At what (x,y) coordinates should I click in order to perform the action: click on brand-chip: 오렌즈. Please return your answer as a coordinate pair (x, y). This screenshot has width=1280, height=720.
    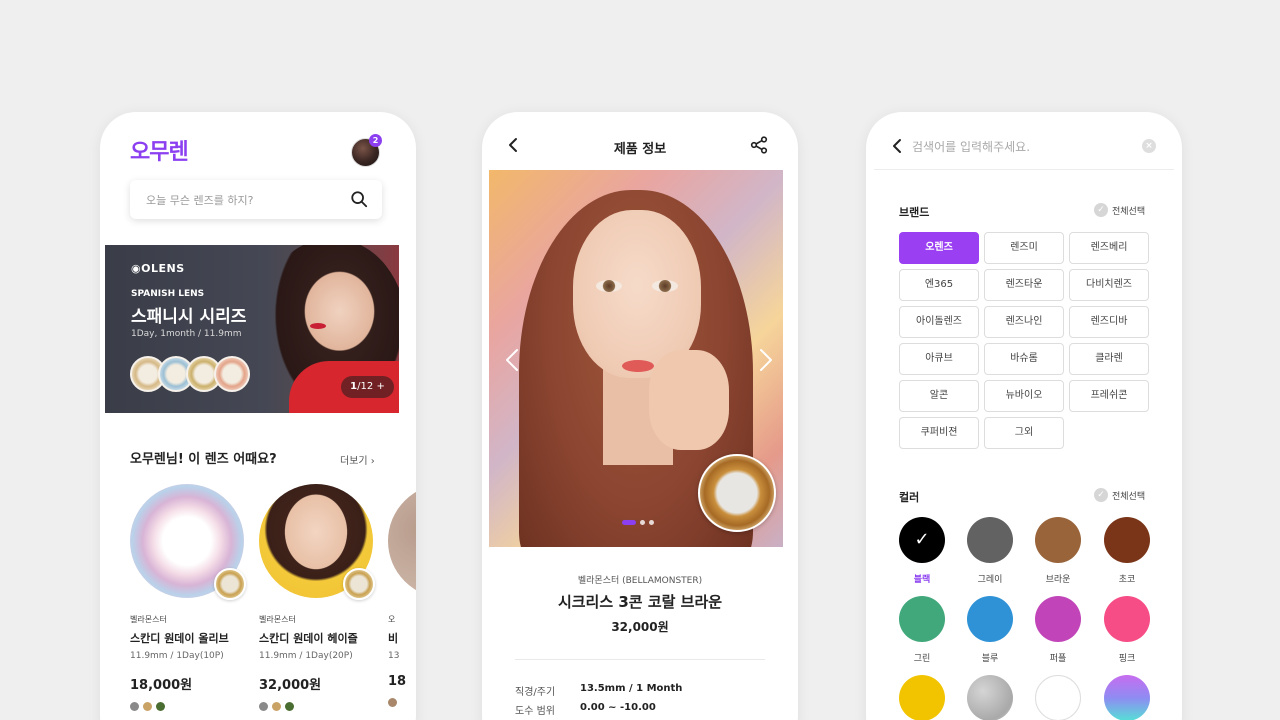
    Looking at the image, I should click on (939, 248).